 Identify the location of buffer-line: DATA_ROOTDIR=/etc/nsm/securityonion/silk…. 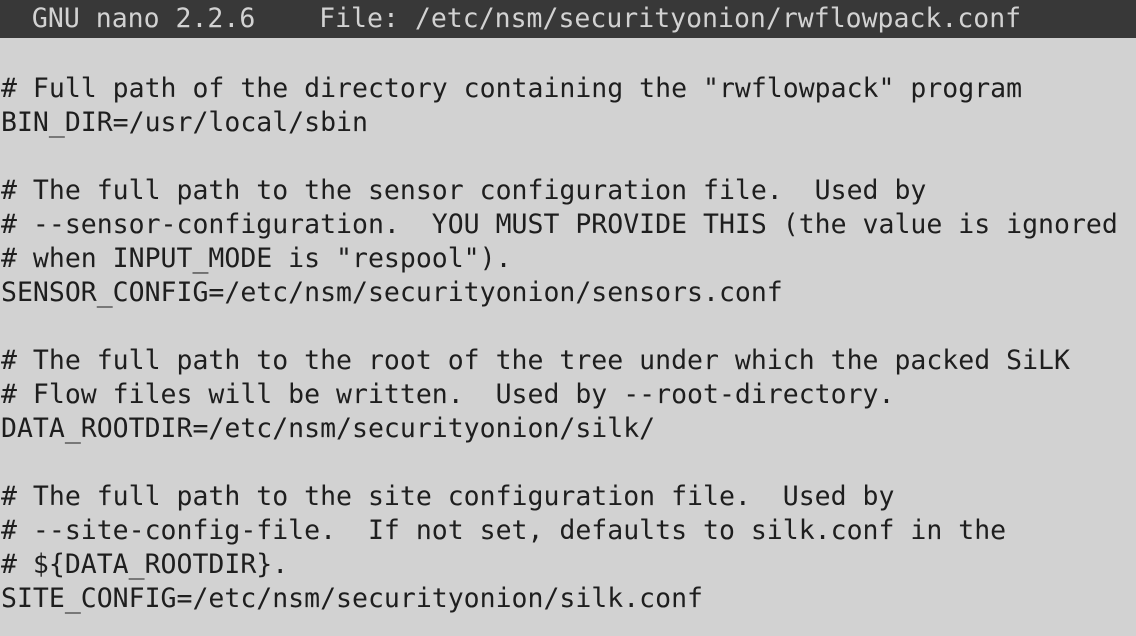
(568, 429).